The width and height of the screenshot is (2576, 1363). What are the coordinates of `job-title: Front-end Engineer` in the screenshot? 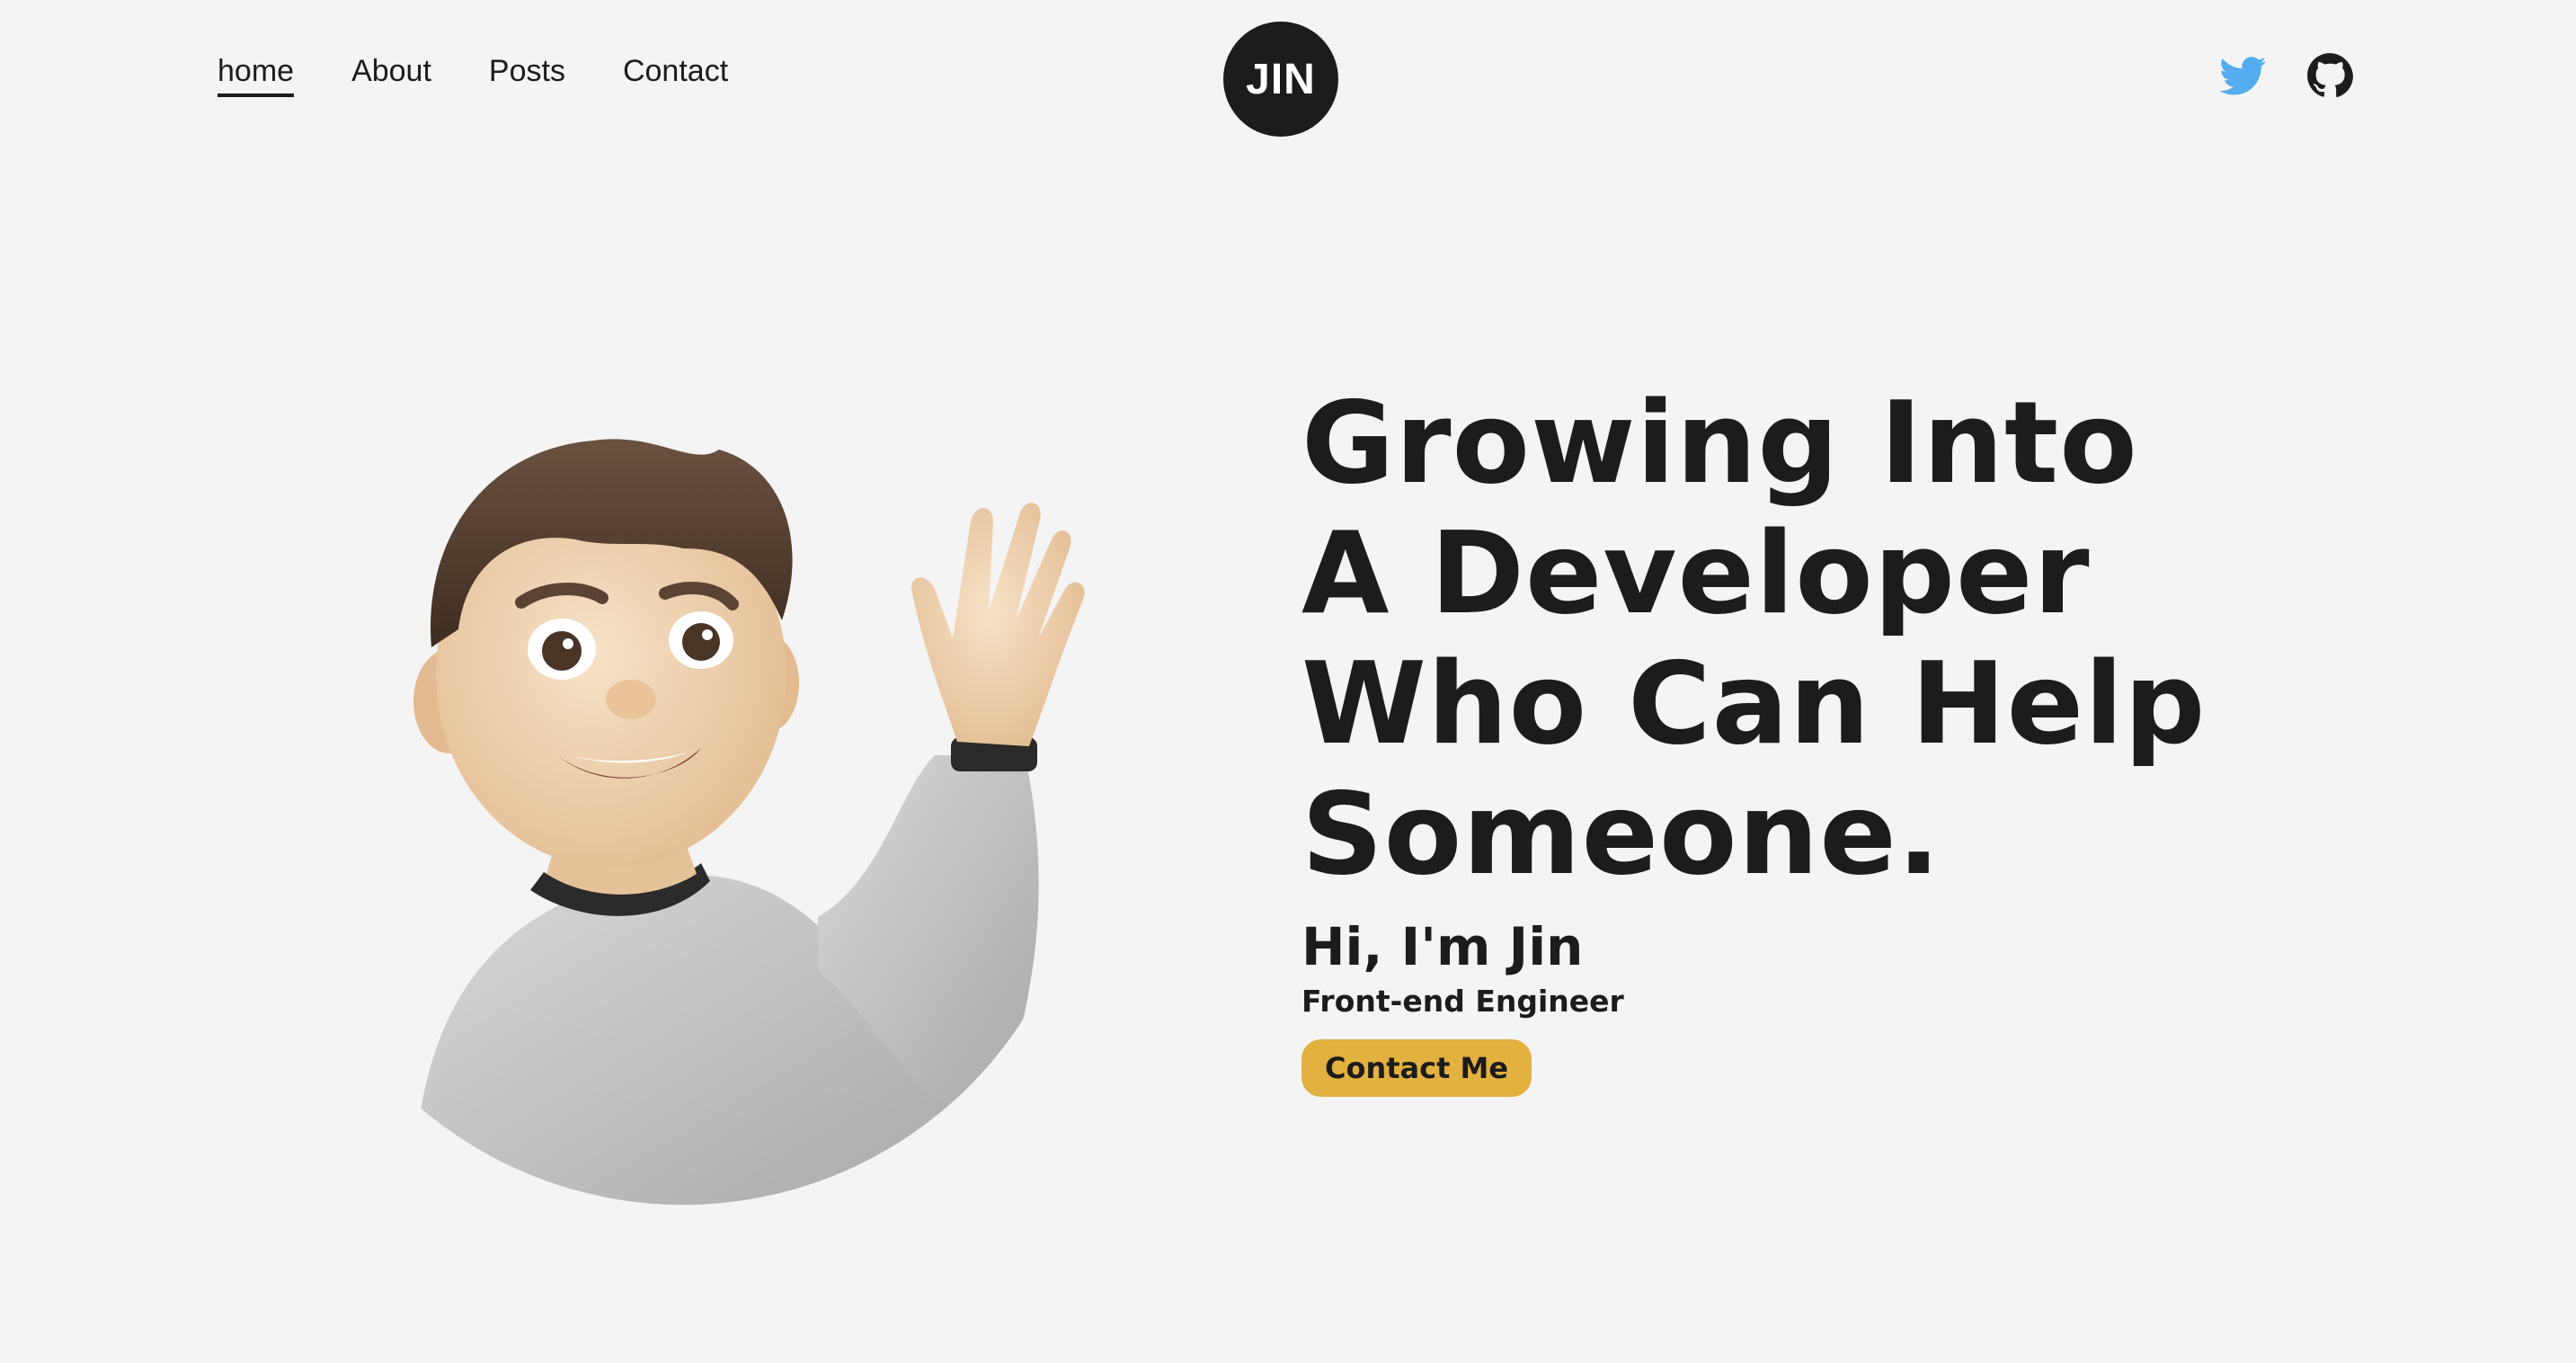 It's located at (1462, 1001).